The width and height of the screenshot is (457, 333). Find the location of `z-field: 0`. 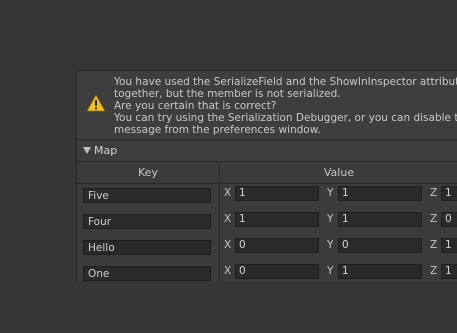

z-field: 0 is located at coordinates (449, 219).